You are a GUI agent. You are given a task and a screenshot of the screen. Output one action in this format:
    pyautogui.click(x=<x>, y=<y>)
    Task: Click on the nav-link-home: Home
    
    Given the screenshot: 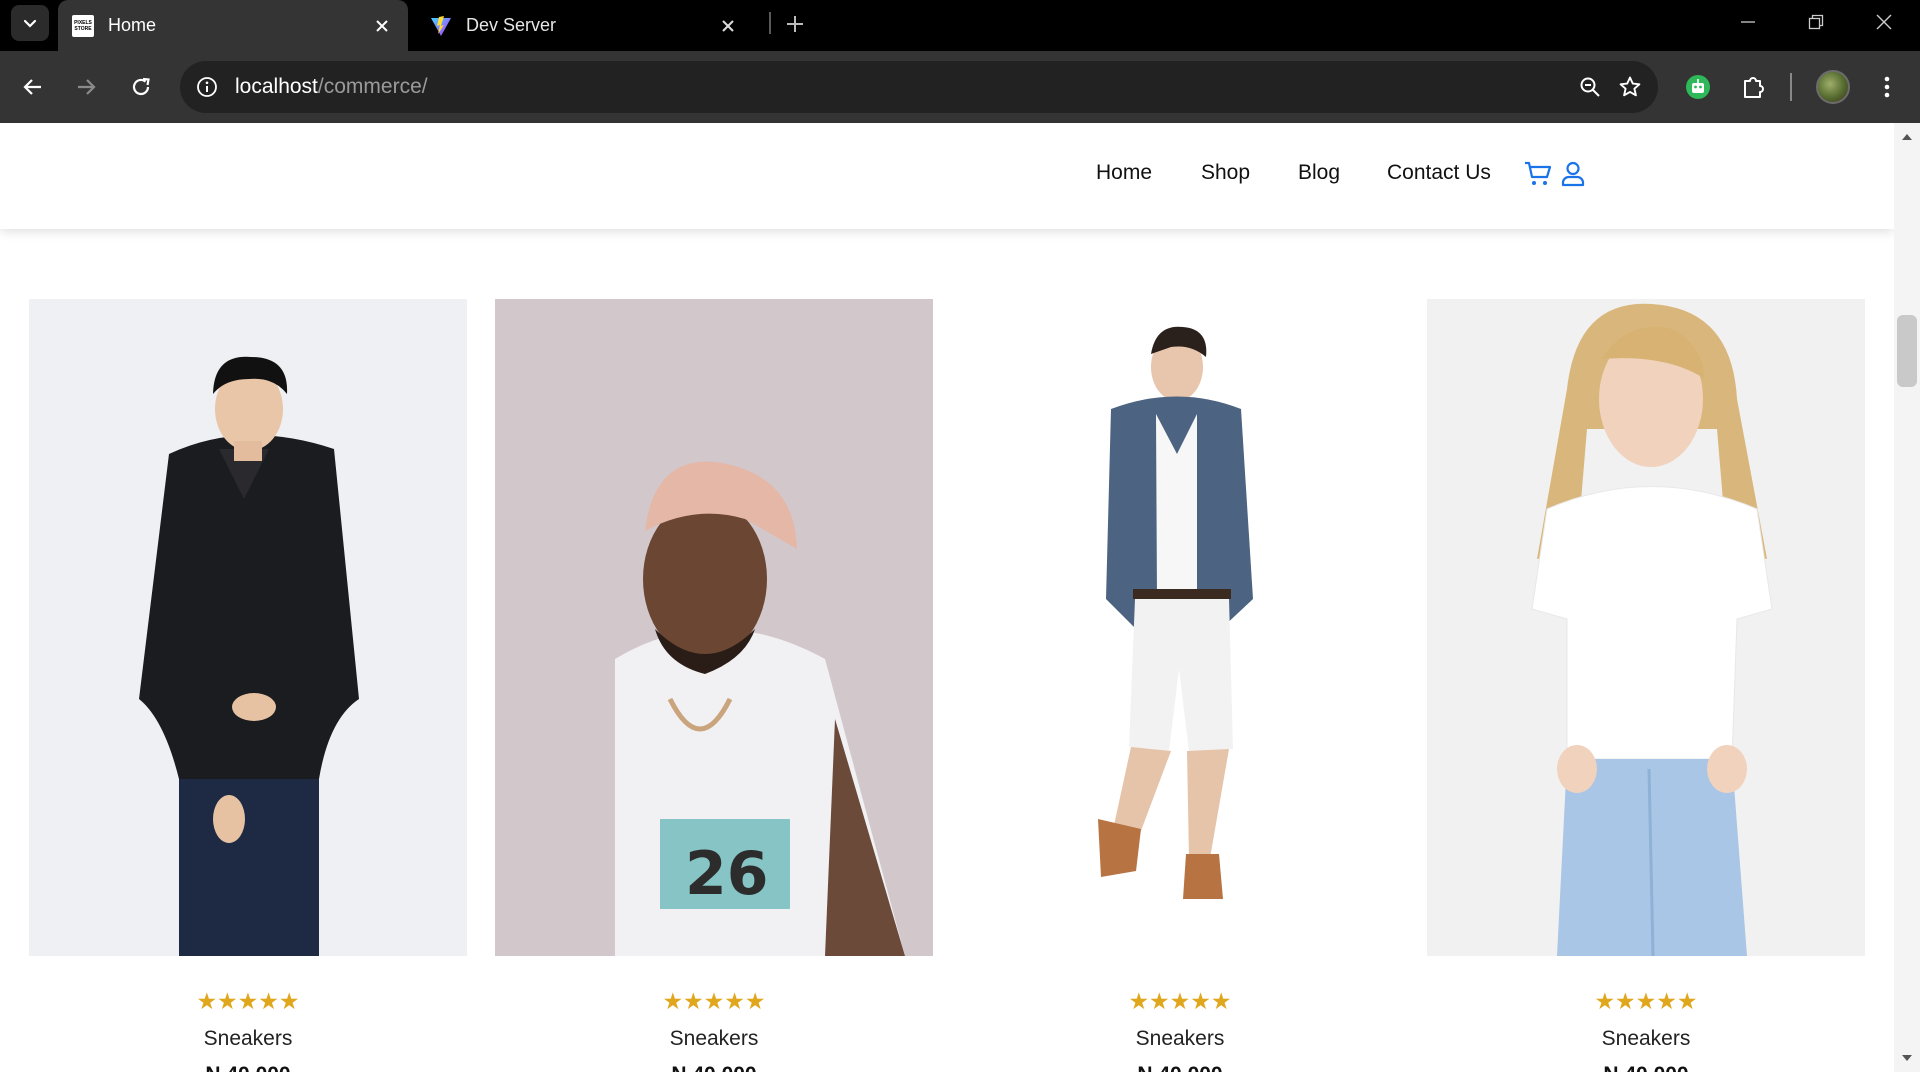 What is the action you would take?
    pyautogui.click(x=1124, y=173)
    